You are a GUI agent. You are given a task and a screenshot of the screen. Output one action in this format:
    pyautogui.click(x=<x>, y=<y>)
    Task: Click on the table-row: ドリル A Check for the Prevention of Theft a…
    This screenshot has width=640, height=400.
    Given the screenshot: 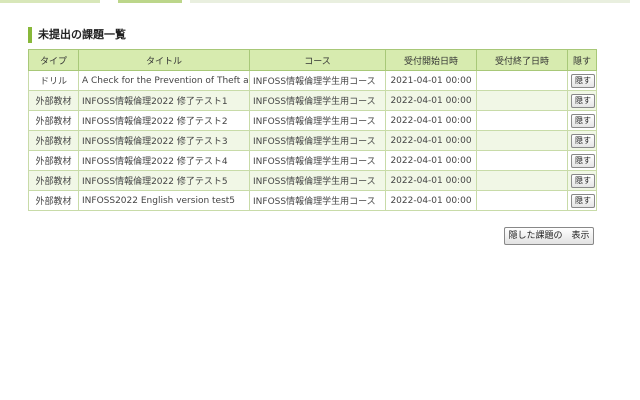 What is the action you would take?
    pyautogui.click(x=312, y=80)
    